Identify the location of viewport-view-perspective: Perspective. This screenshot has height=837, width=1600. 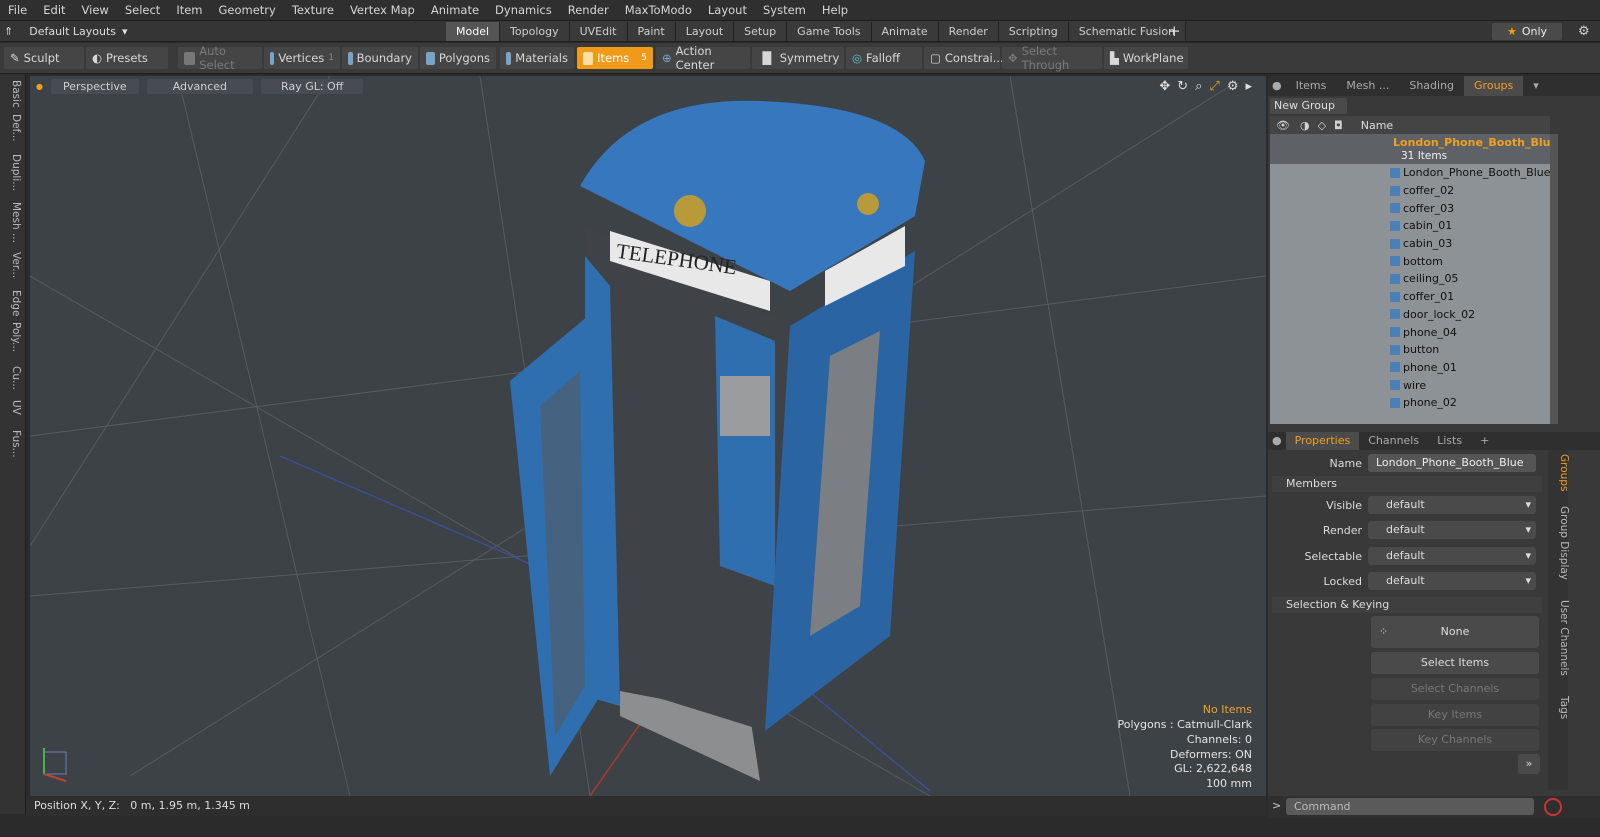
(94, 86).